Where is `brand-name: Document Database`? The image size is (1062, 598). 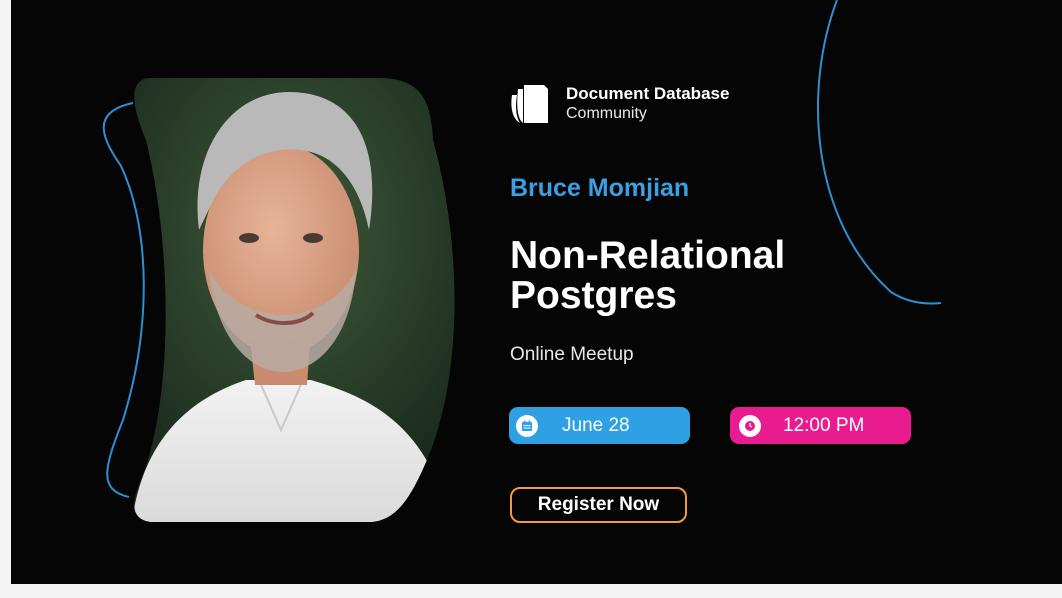 brand-name: Document Database is located at coordinates (648, 93).